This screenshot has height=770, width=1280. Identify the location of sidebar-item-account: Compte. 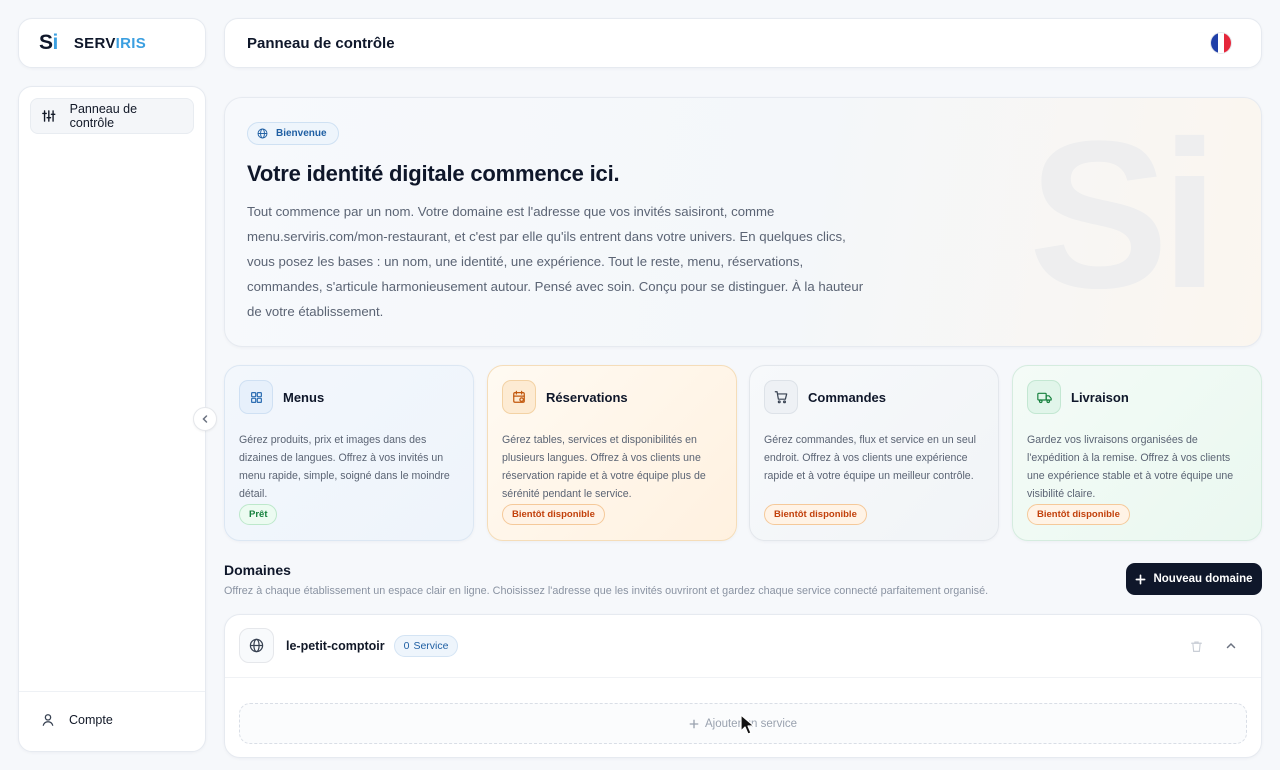
(77, 720).